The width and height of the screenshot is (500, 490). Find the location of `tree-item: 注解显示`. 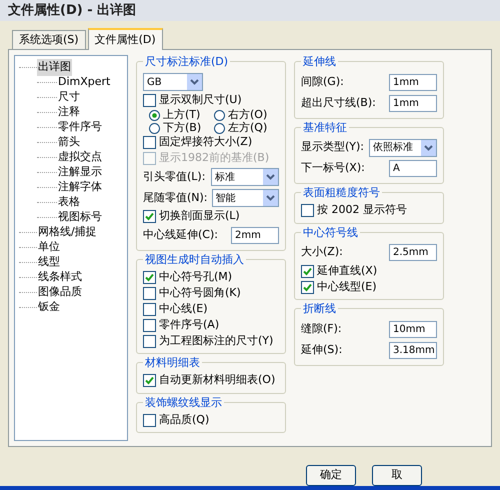

tree-item: 注解显示 is located at coordinates (80, 172).